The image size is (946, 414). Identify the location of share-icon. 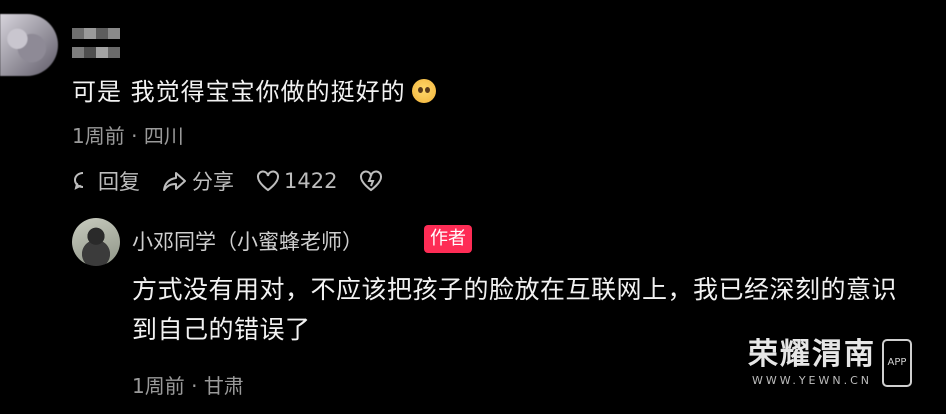
(174, 181).